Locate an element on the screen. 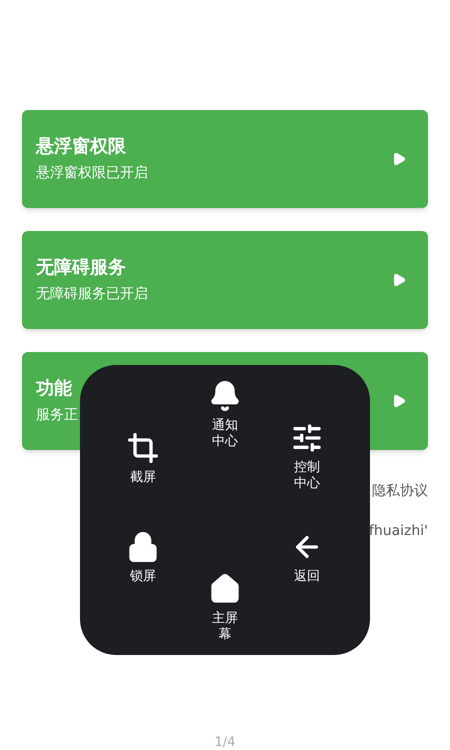 This screenshot has width=450, height=750. lock-icon is located at coordinates (143, 547).